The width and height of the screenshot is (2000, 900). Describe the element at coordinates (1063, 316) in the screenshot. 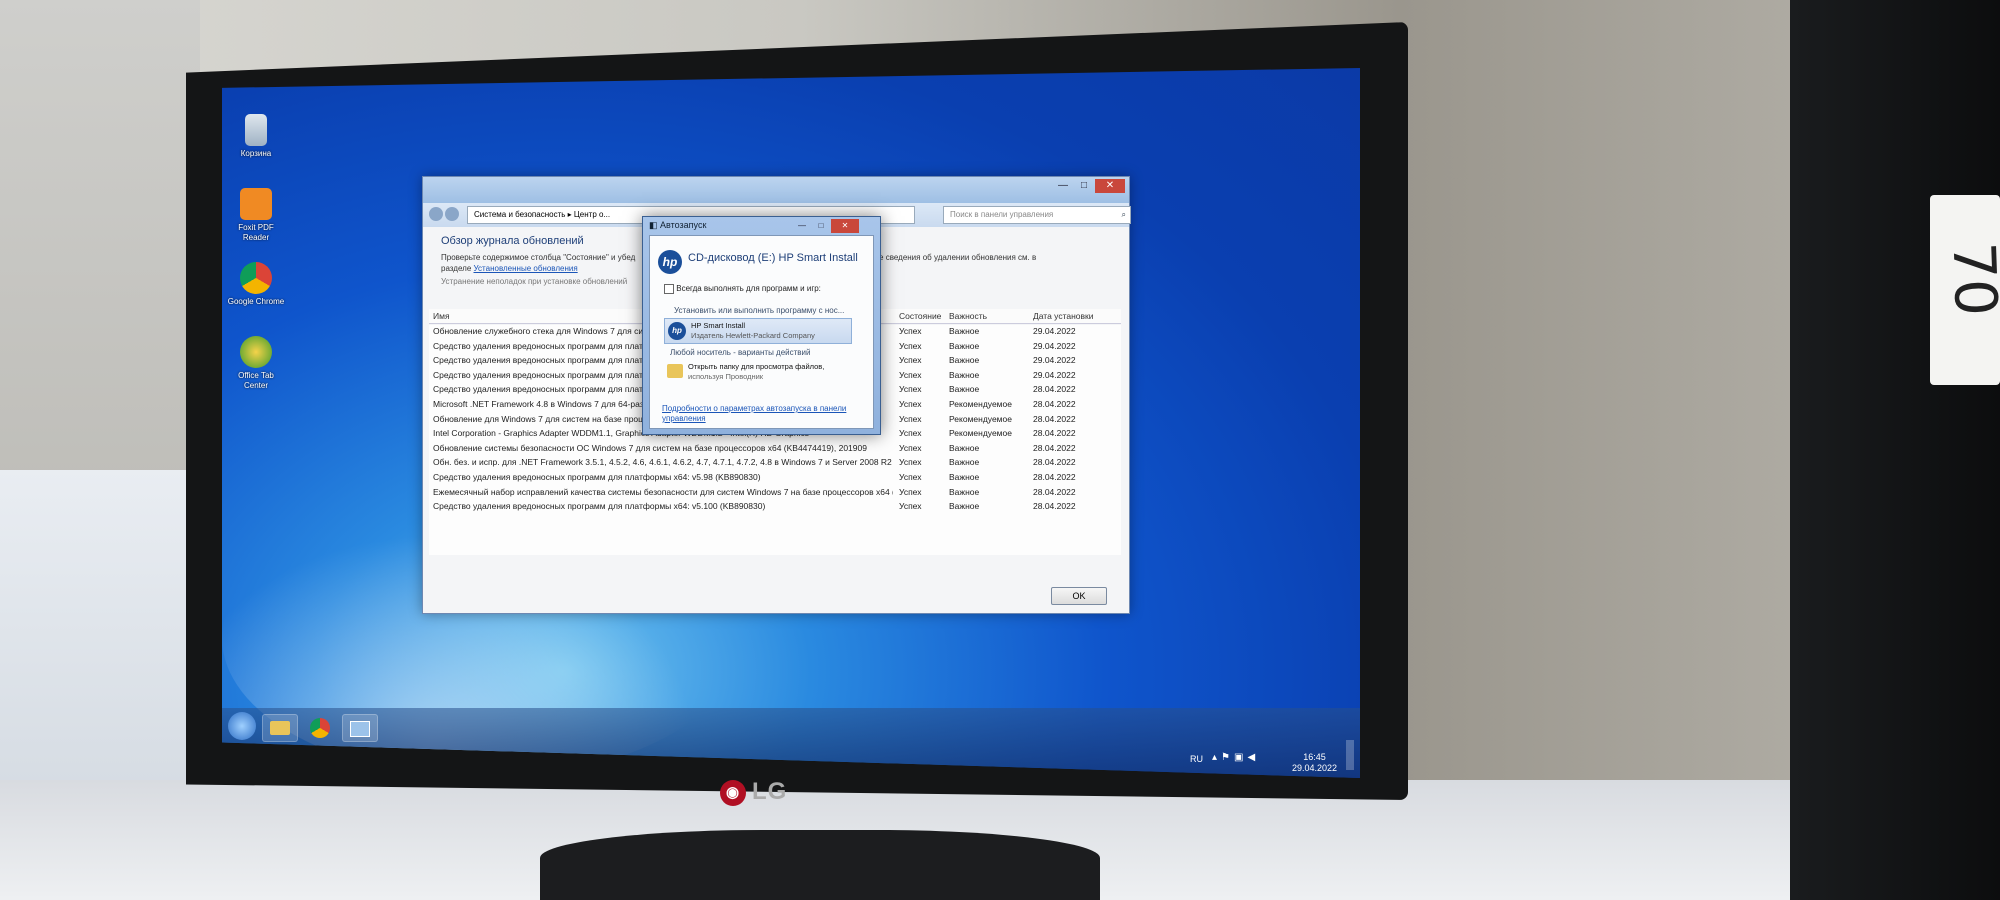

I see `column-header-date: Дата установки` at that location.